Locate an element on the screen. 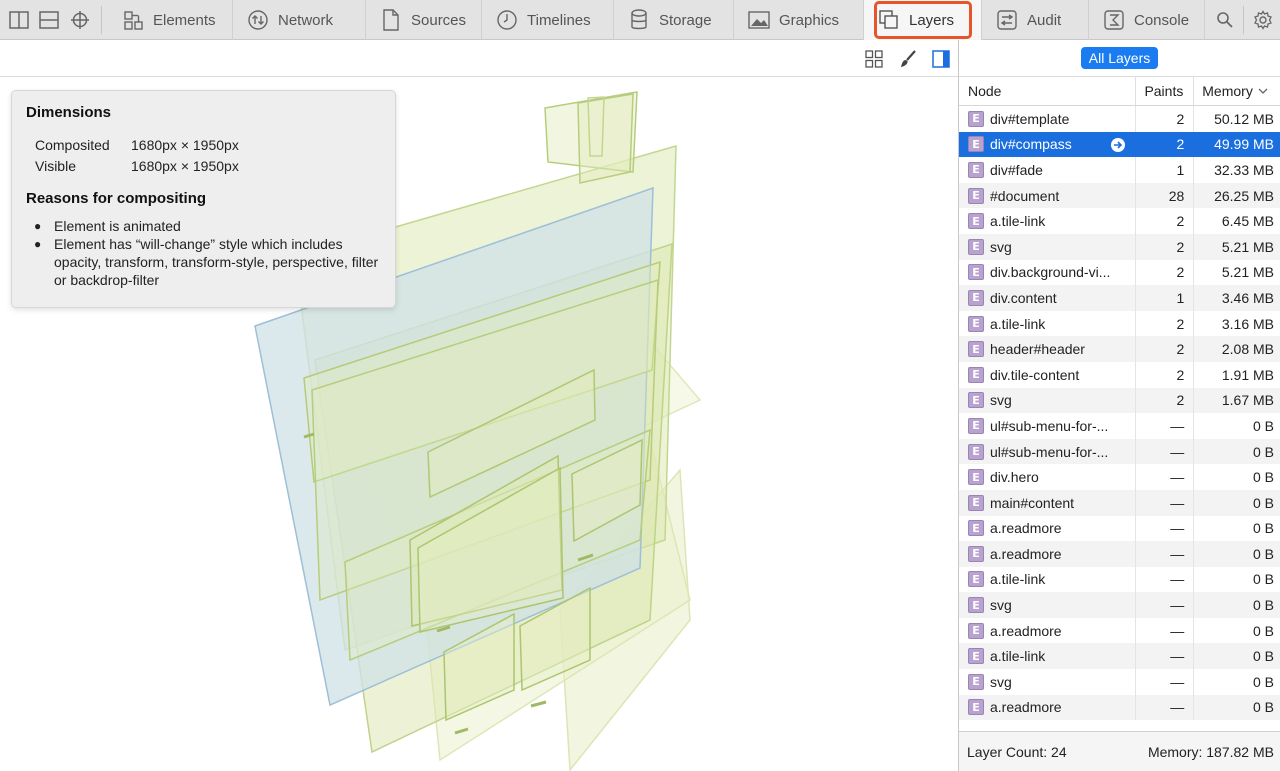  gear-icon is located at coordinates (1263, 20).